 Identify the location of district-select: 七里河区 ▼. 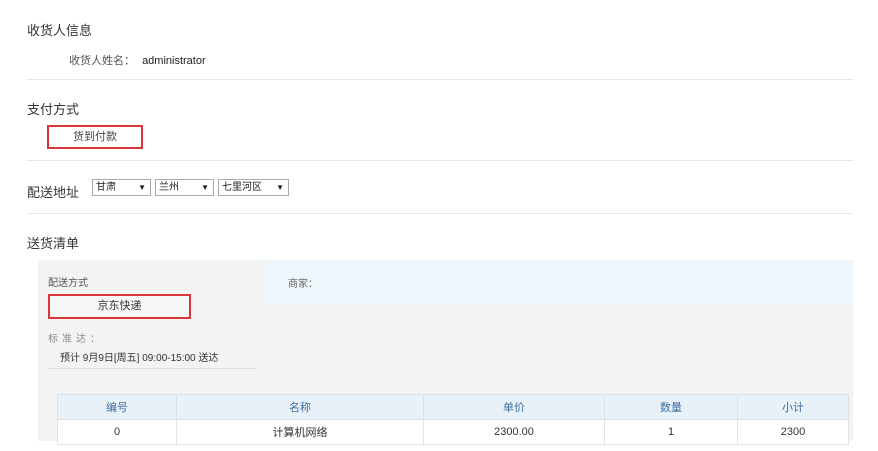
(253, 187).